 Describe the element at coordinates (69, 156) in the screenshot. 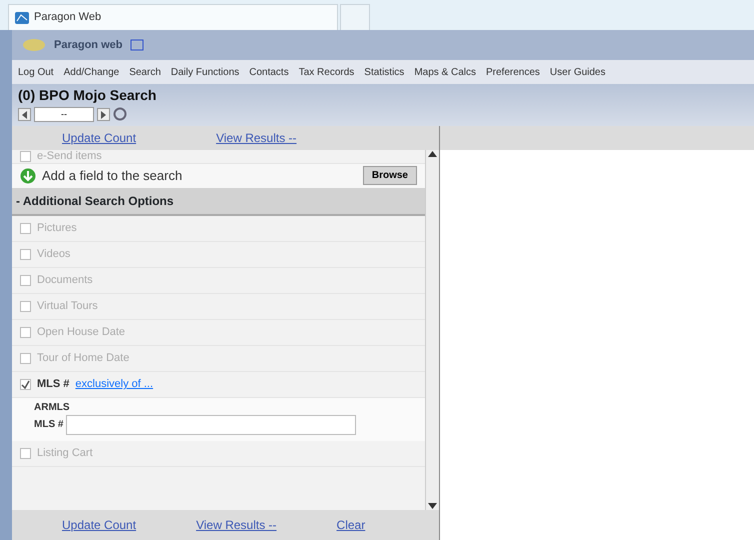

I see `option-label: e-Send items` at that location.